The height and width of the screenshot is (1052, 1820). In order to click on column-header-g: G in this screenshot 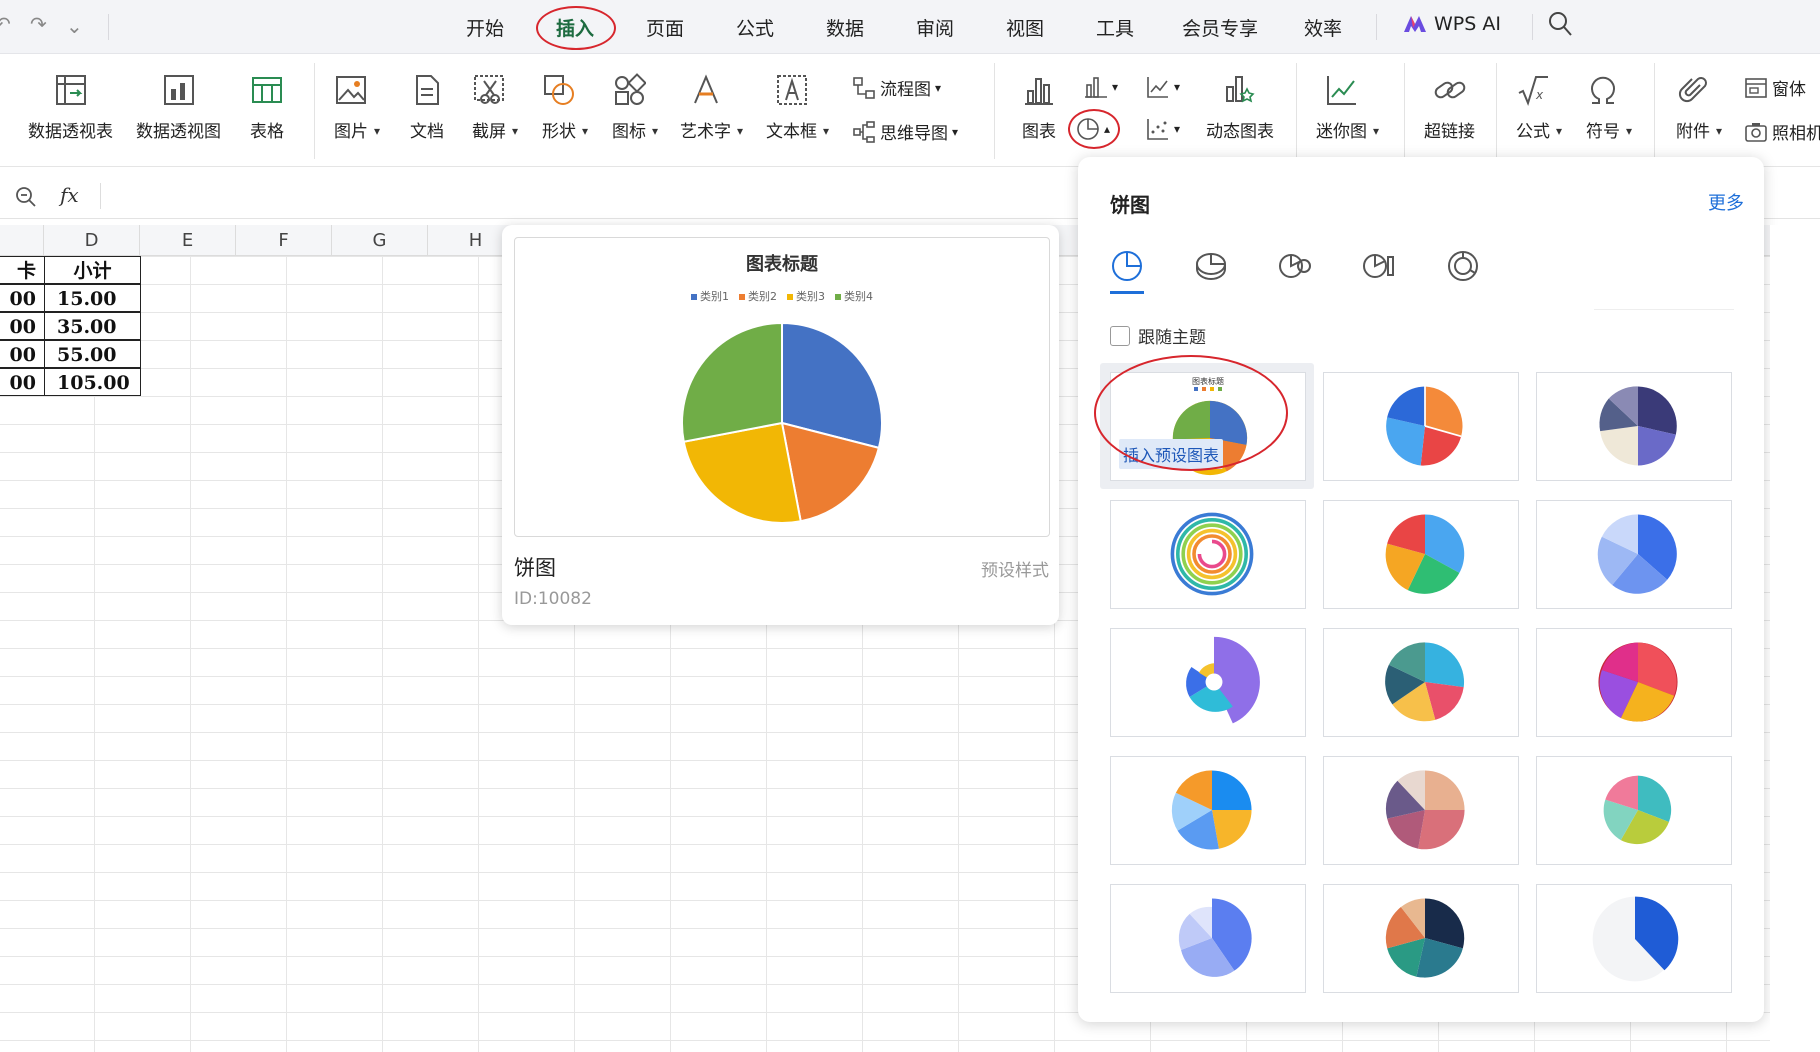, I will do `click(380, 240)`.